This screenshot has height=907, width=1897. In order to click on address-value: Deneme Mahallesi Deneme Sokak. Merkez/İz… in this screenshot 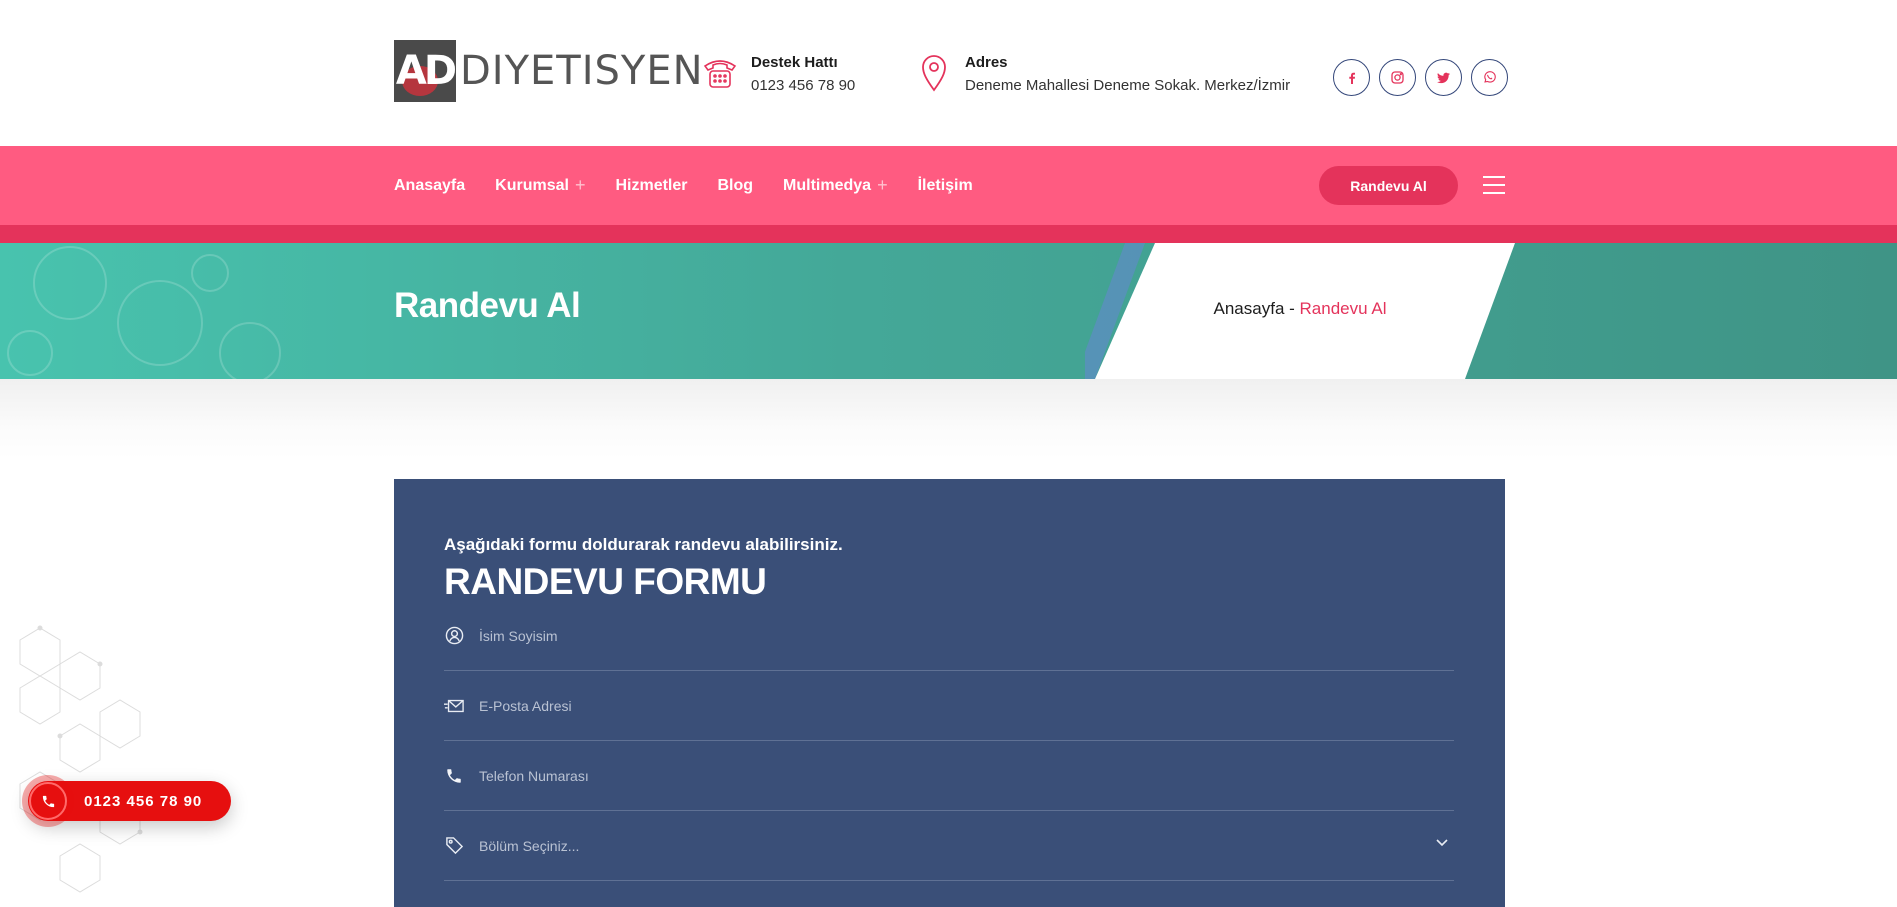, I will do `click(1128, 85)`.